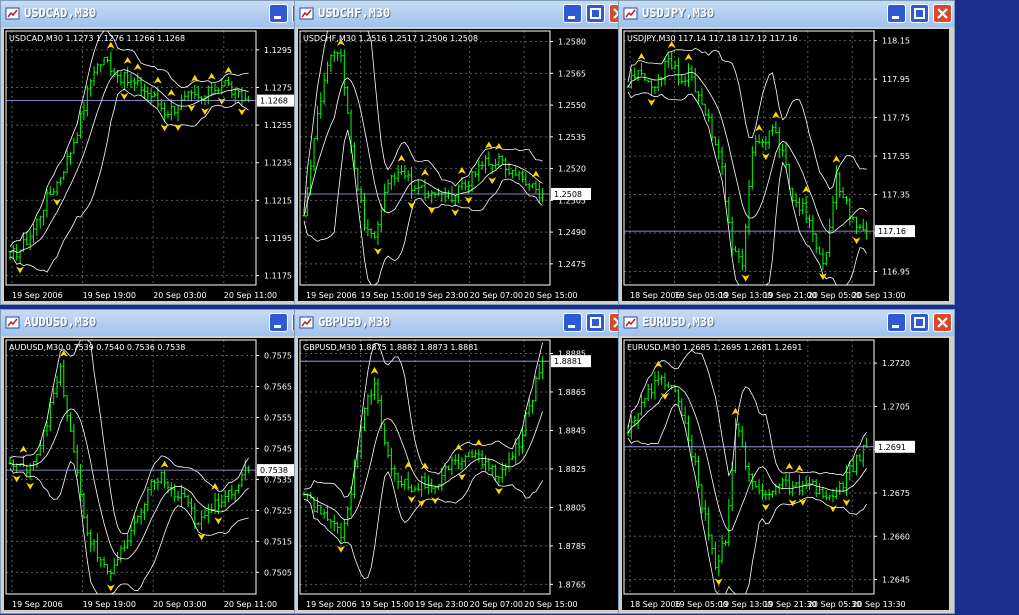  What do you see at coordinates (250, 604) in the screenshot?
I see `x-tick-label: 20 Sep 11:00` at bounding box center [250, 604].